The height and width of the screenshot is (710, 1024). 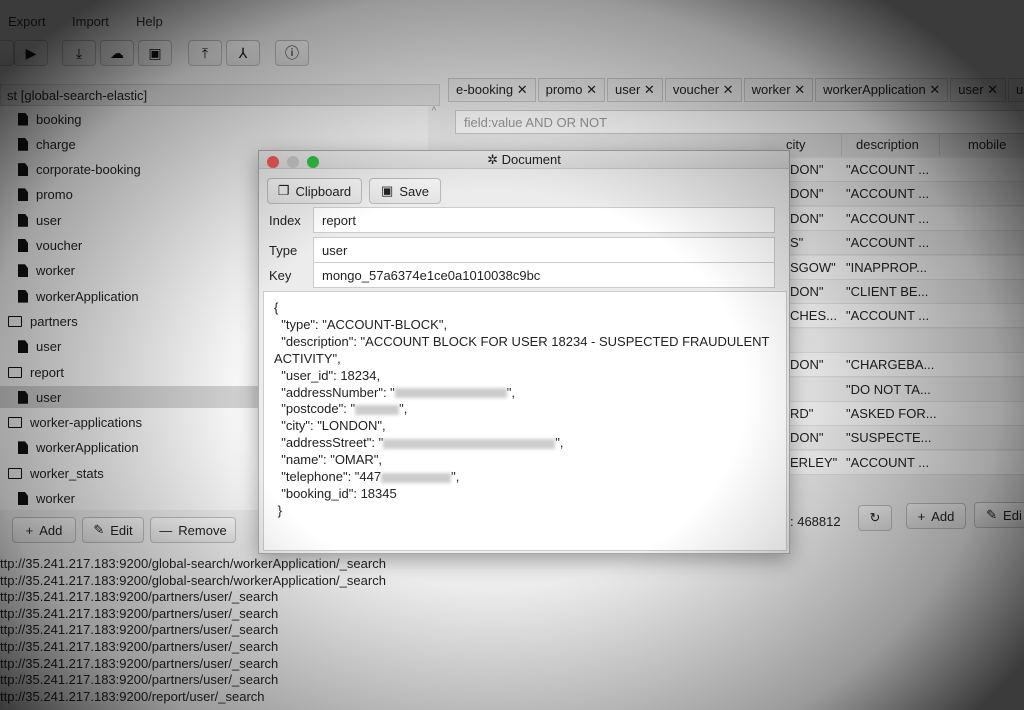 What do you see at coordinates (921, 516) in the screenshot?
I see `plus-icon: +` at bounding box center [921, 516].